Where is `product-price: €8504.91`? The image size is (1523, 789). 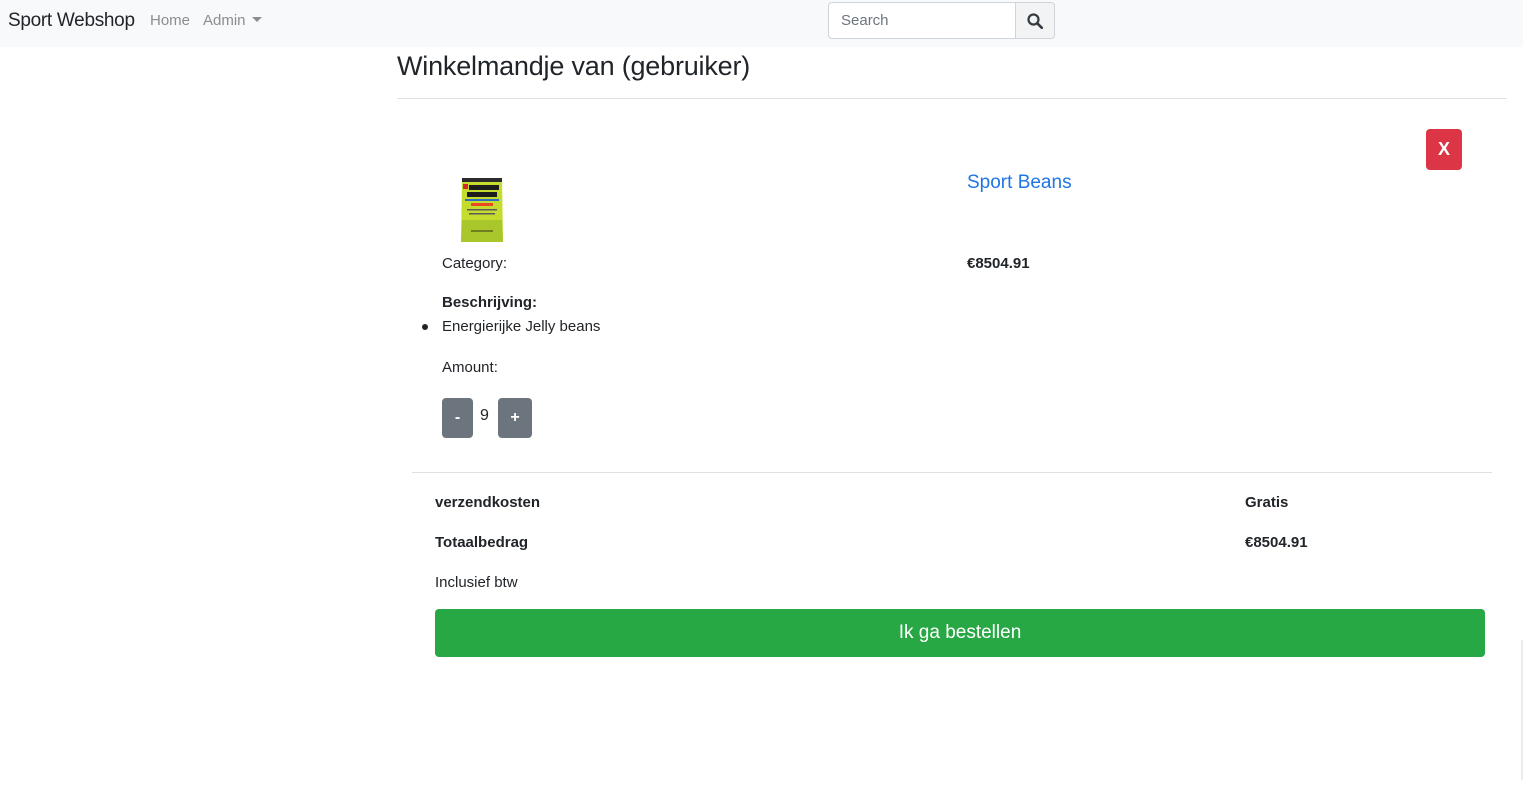
product-price: €8504.91 is located at coordinates (998, 263).